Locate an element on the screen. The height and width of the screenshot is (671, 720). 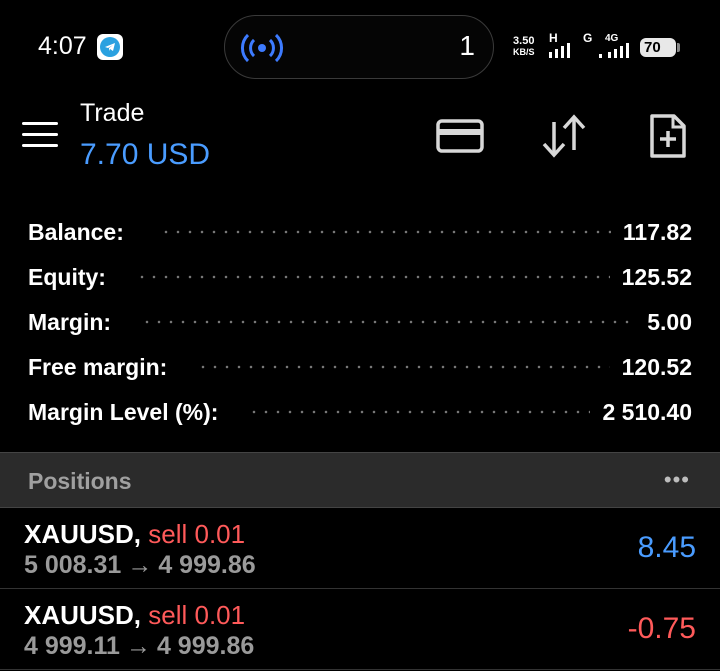
position-prices: 5 008.31 → 4 999.86 is located at coordinates (140, 565).